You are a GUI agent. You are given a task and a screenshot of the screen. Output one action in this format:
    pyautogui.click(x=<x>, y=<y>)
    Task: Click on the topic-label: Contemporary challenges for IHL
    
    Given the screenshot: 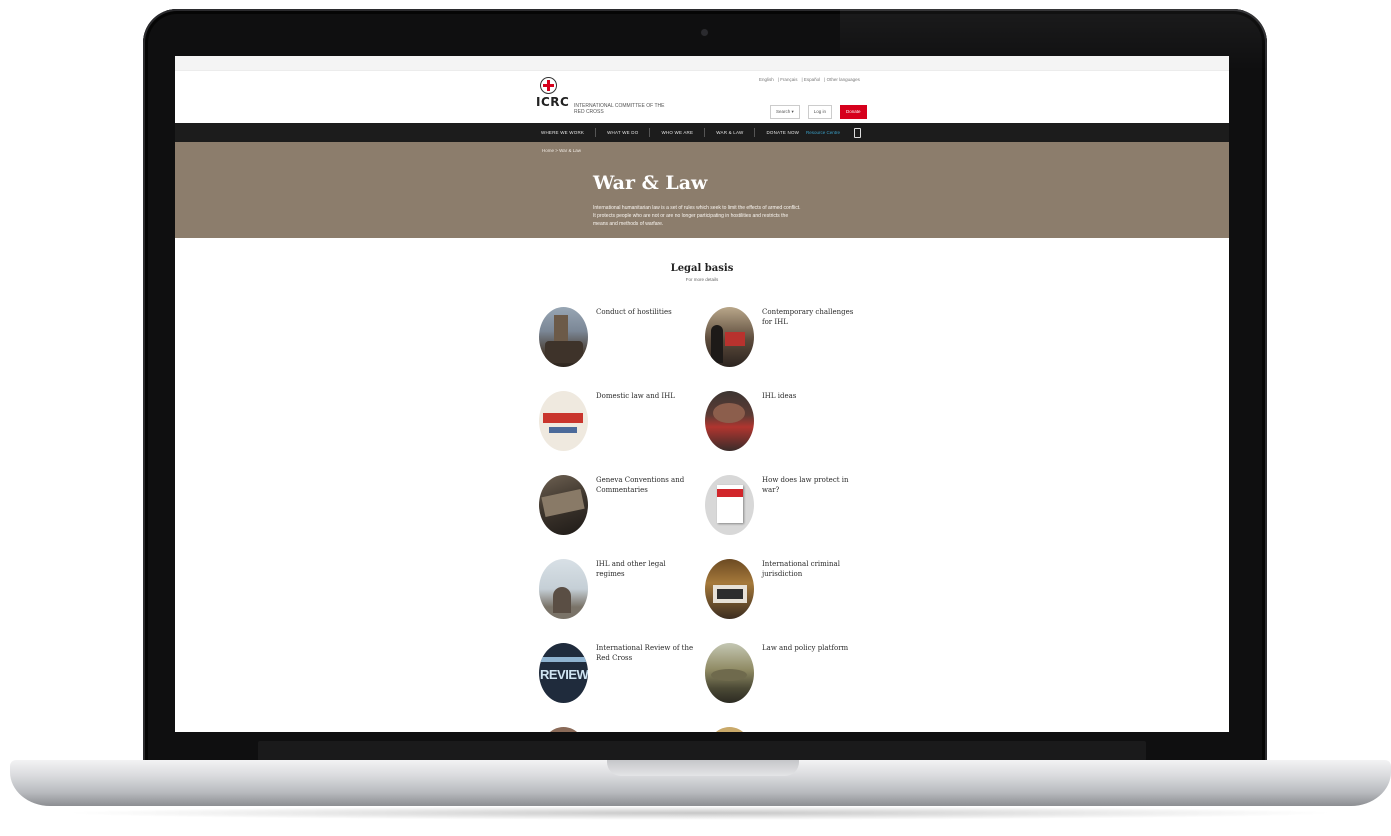 What is the action you would take?
    pyautogui.click(x=808, y=317)
    